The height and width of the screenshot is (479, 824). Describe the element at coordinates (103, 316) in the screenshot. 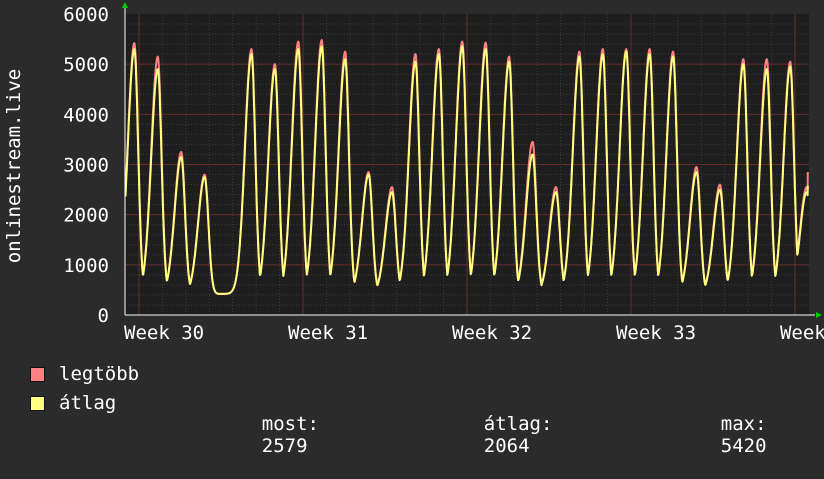

I see `y-tick-label: 0` at that location.